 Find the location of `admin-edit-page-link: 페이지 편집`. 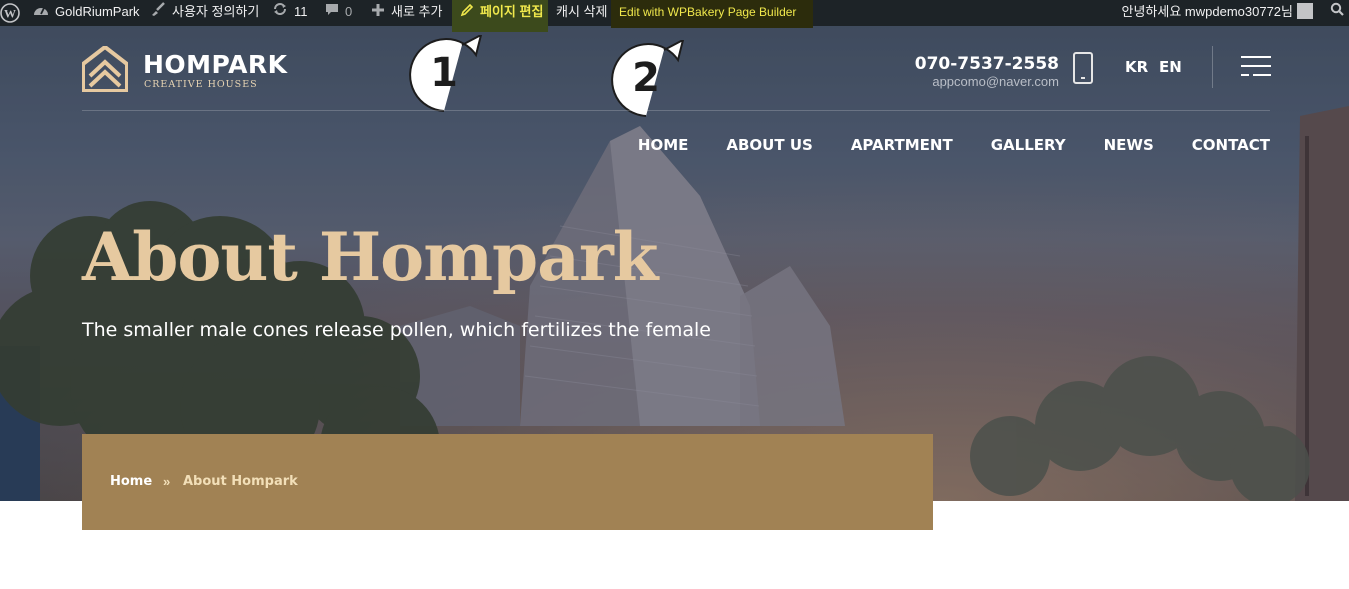

admin-edit-page-link: 페이지 편집 is located at coordinates (500, 16).